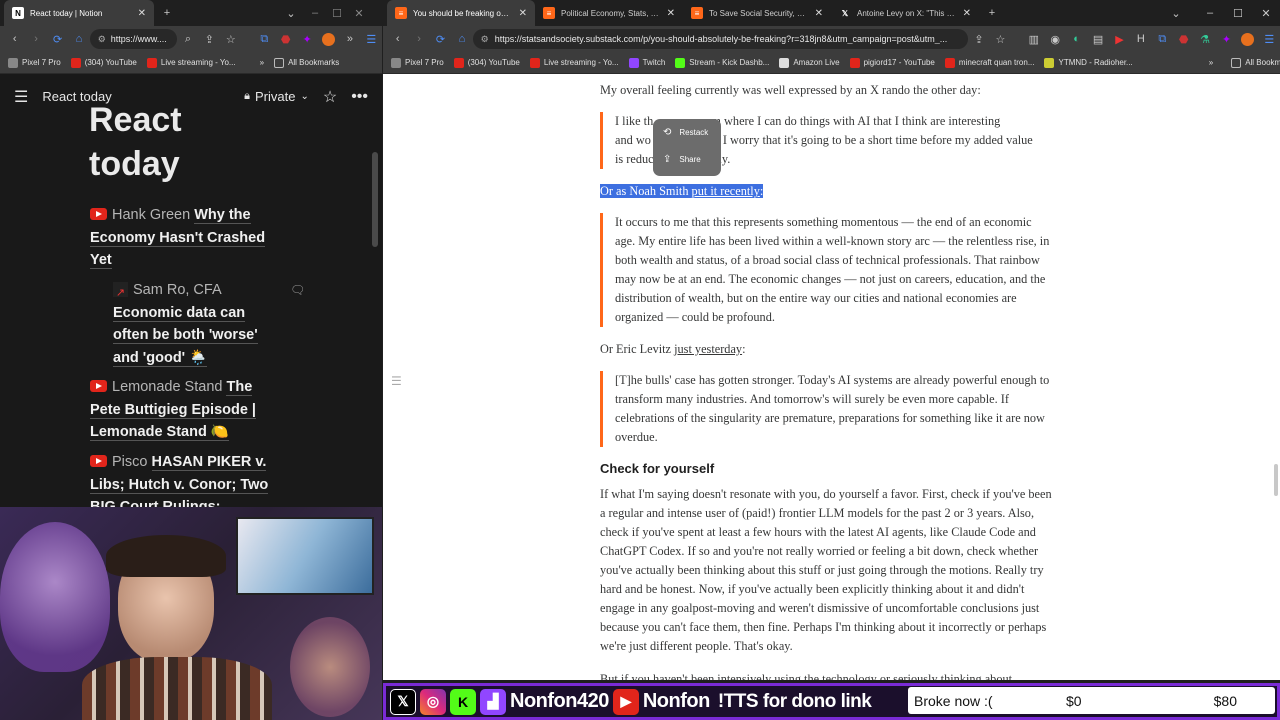  Describe the element at coordinates (1076, 39) in the screenshot. I see `extension-icon-3: ◐` at that location.